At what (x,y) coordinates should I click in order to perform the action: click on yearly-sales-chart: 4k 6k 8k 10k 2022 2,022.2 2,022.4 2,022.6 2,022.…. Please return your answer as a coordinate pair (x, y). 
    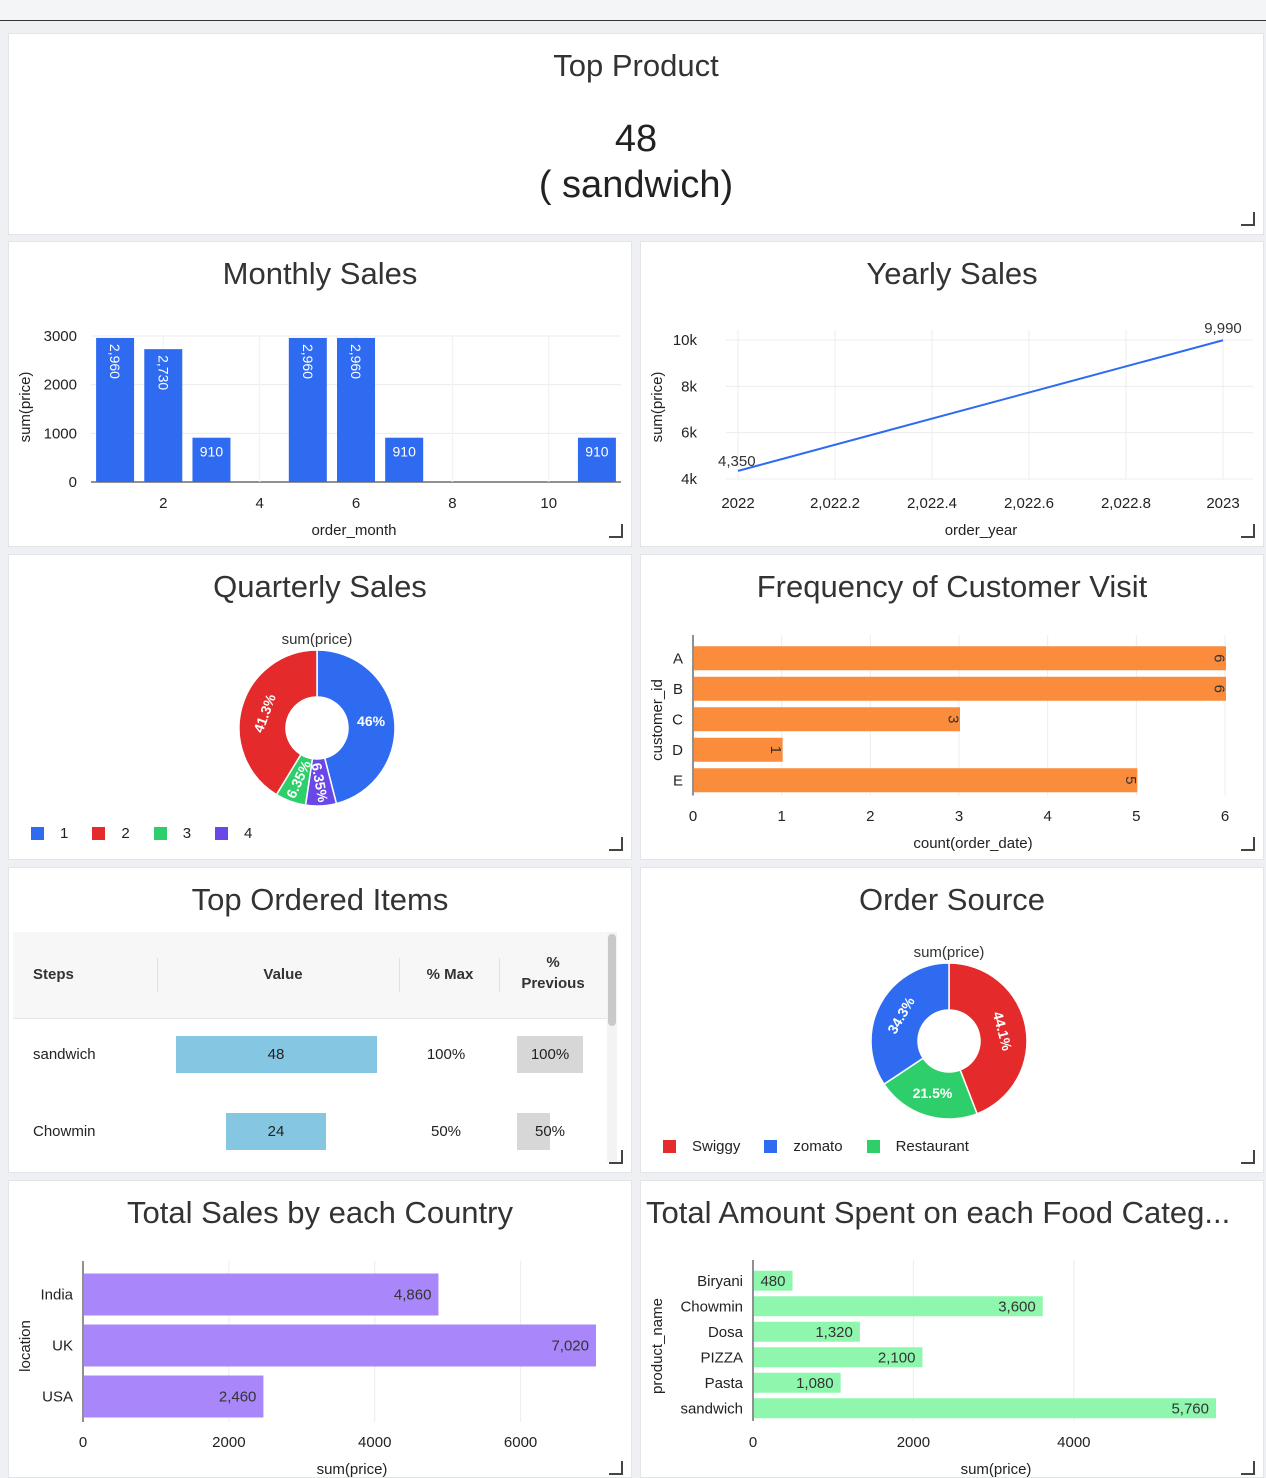
    Looking at the image, I should click on (951, 429).